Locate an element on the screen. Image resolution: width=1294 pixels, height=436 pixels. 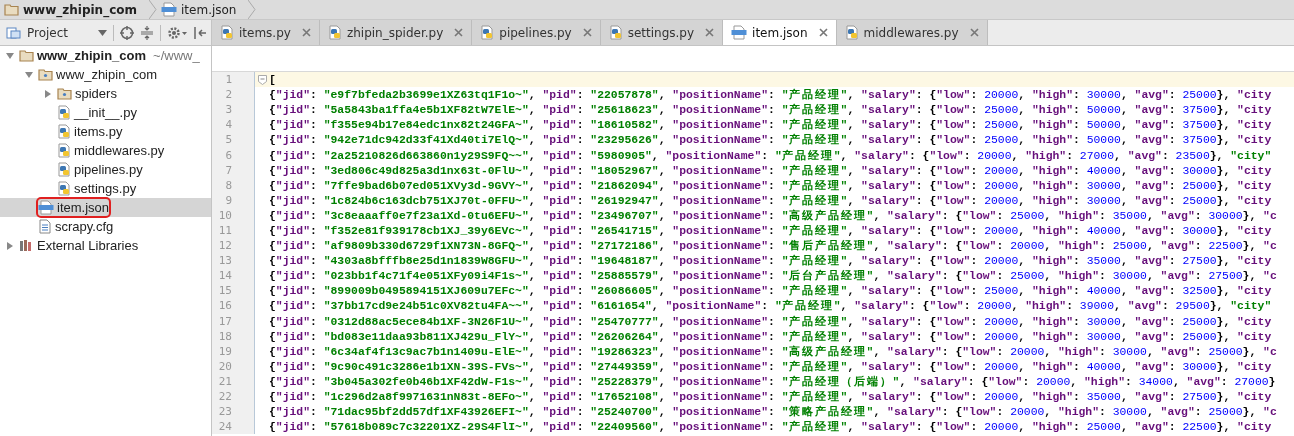
line-number: 18 is located at coordinates (224, 336).